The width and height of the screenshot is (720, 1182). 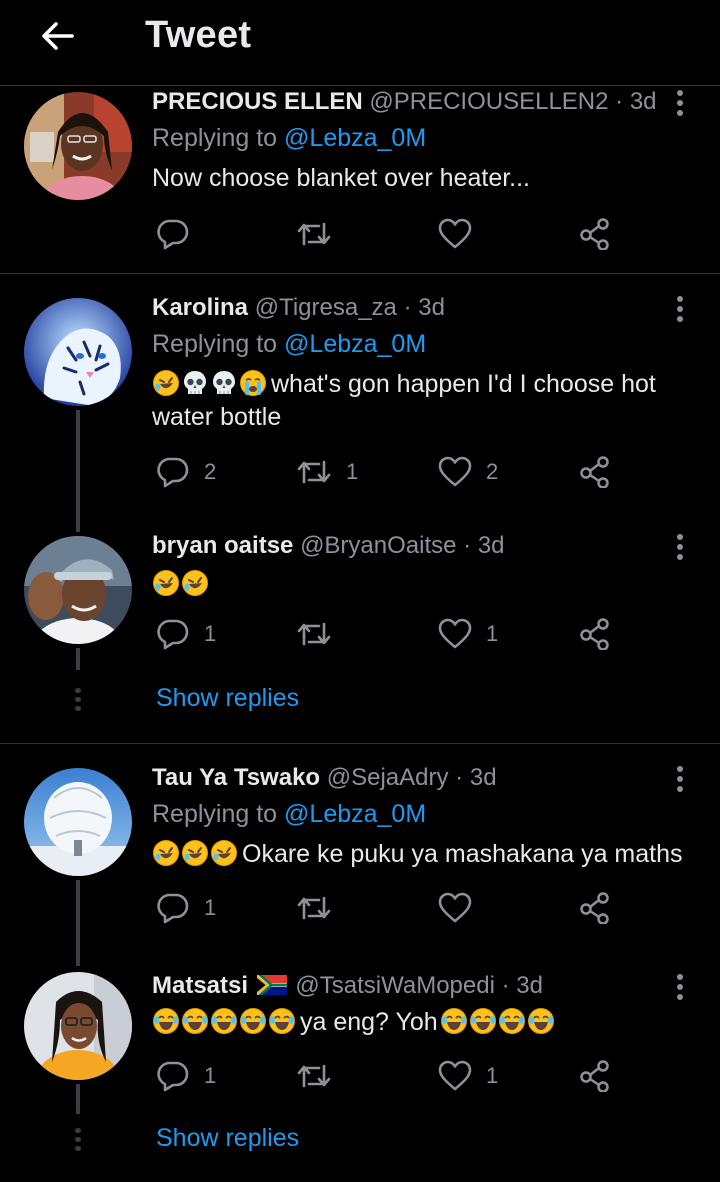 What do you see at coordinates (200, 307) in the screenshot?
I see `display-name: Karolina` at bounding box center [200, 307].